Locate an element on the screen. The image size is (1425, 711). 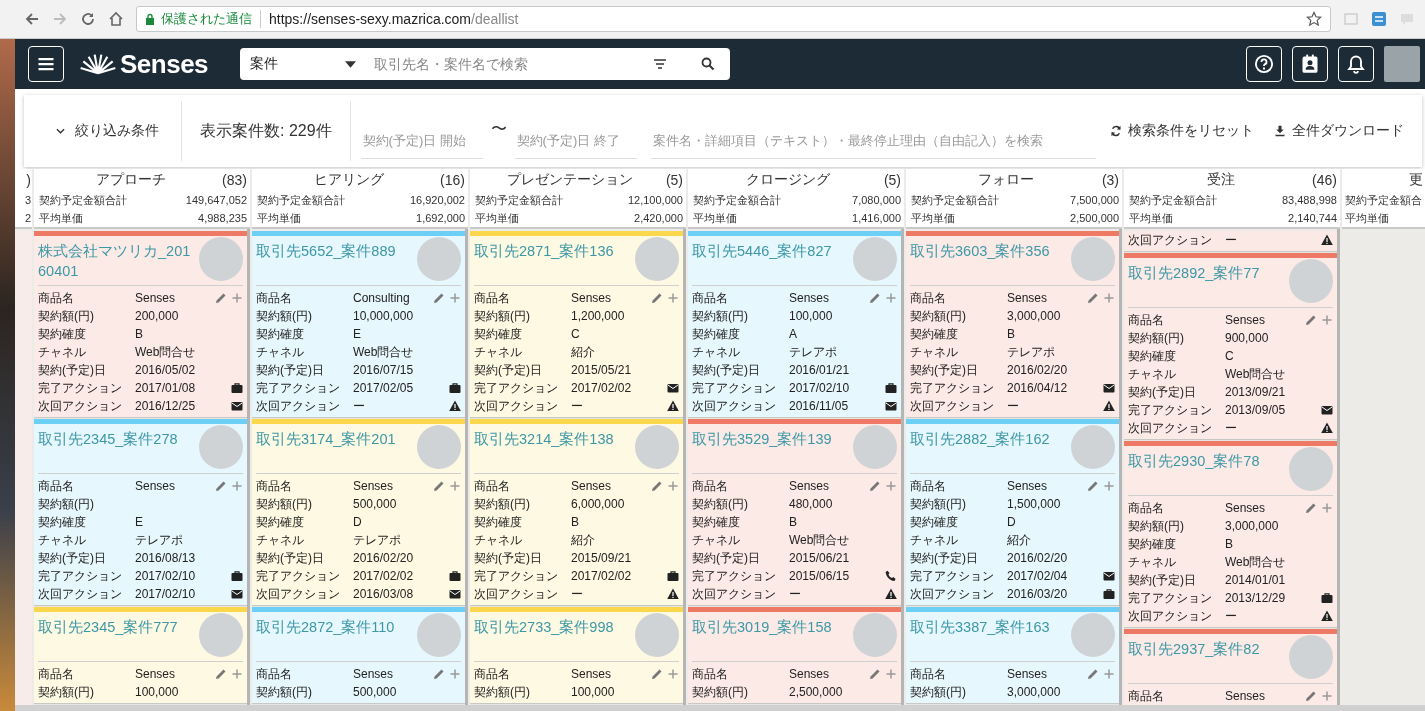
address-bar: 保護された通信 https://senses-sexy.mazrica.com/deallist is located at coordinates (733, 19).